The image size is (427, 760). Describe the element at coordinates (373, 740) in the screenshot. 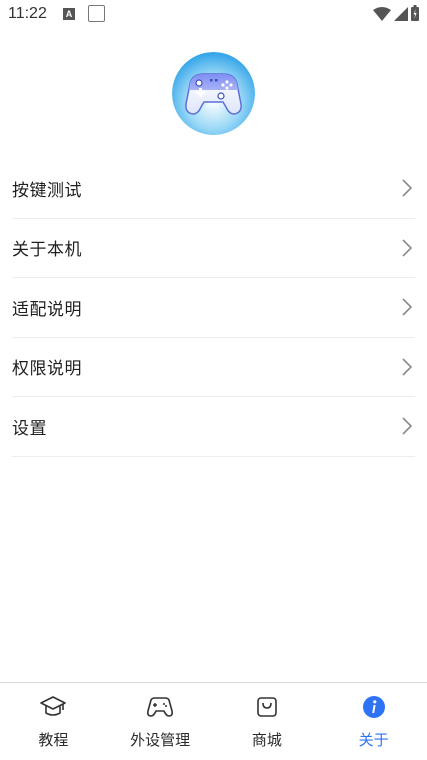

I see `nav-label: 关于` at that location.